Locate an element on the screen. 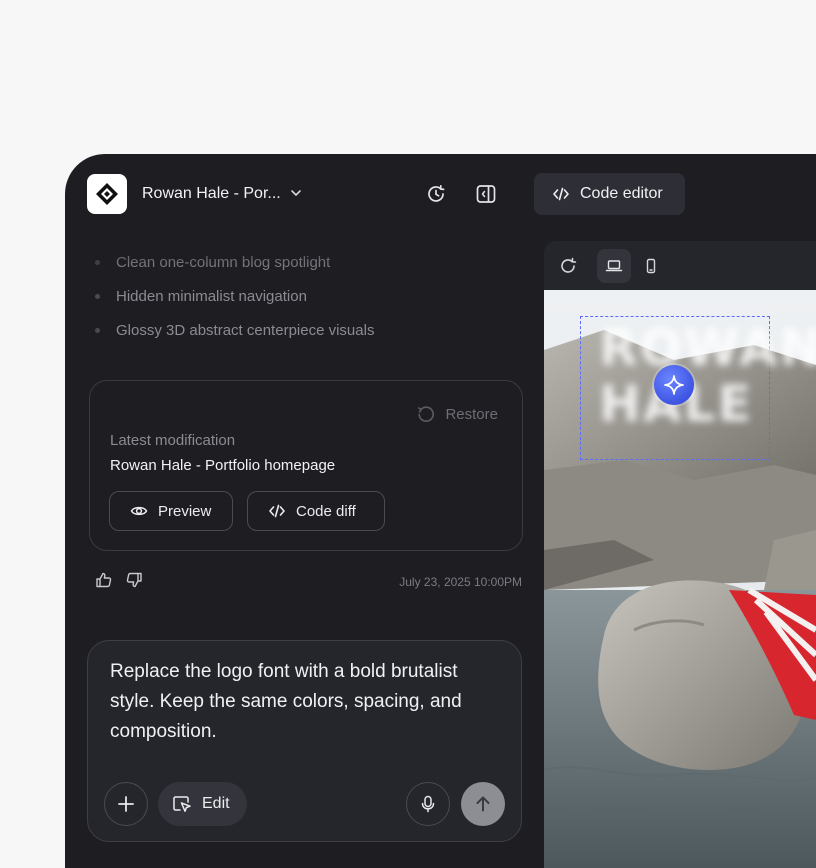 This screenshot has width=816, height=868. list-item: Clean one-column blog spotlight is located at coordinates (212, 262).